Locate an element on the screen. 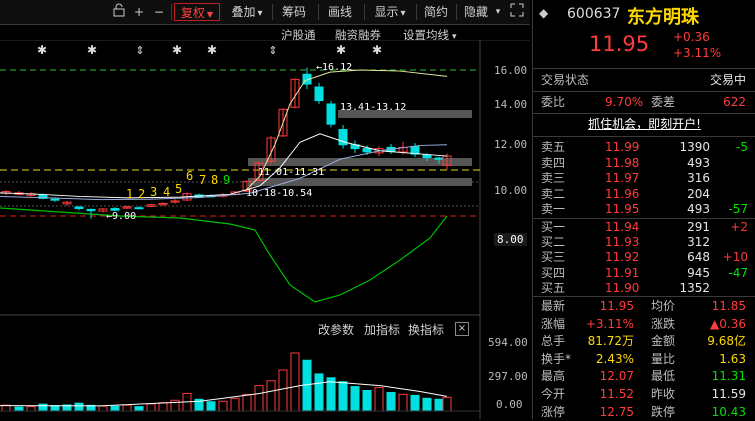 This screenshot has height=421, width=755. low-annotation: ←9.00 is located at coordinates (121, 216).